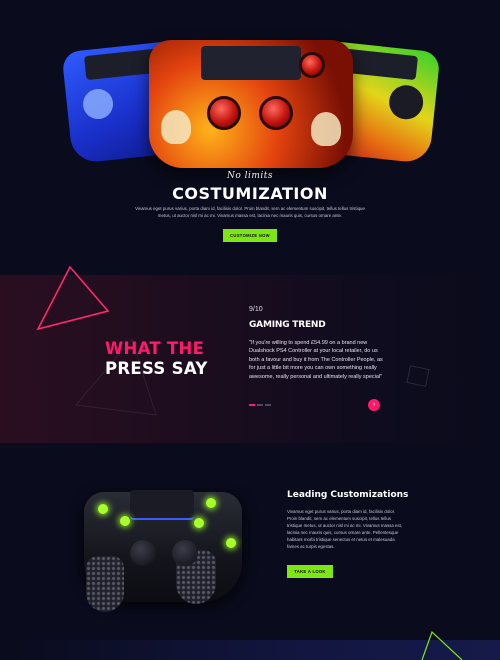 The image size is (500, 660). I want to click on press-heading-line2: PRESS SAY, so click(156, 368).